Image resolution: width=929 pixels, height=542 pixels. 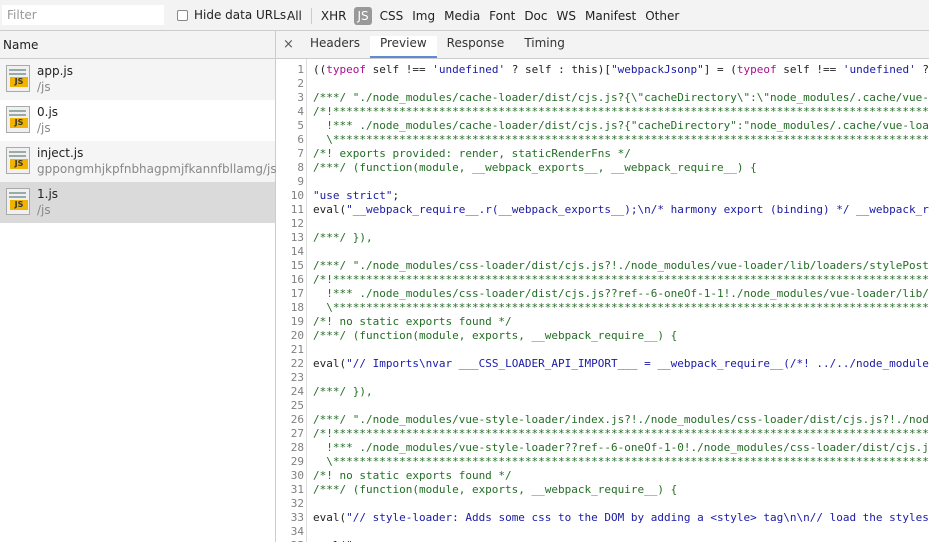 What do you see at coordinates (137, 120) in the screenshot?
I see `request-row: JS 0.js/js` at bounding box center [137, 120].